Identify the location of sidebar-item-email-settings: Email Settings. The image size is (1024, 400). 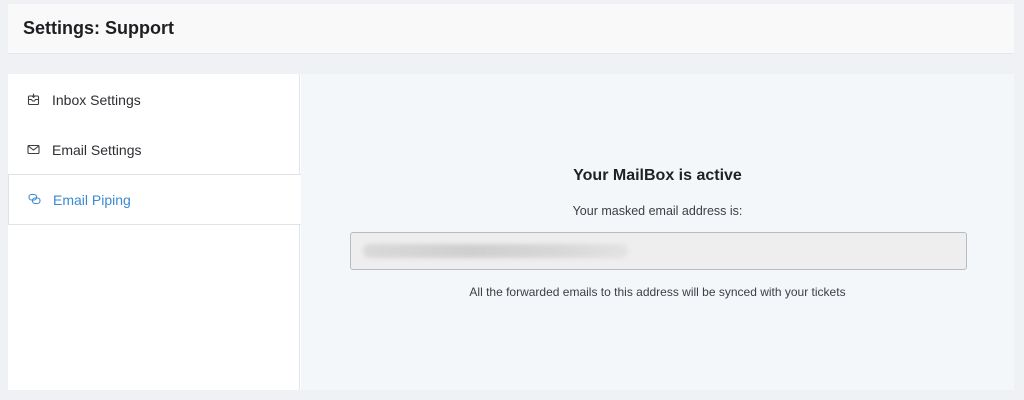
(154, 149).